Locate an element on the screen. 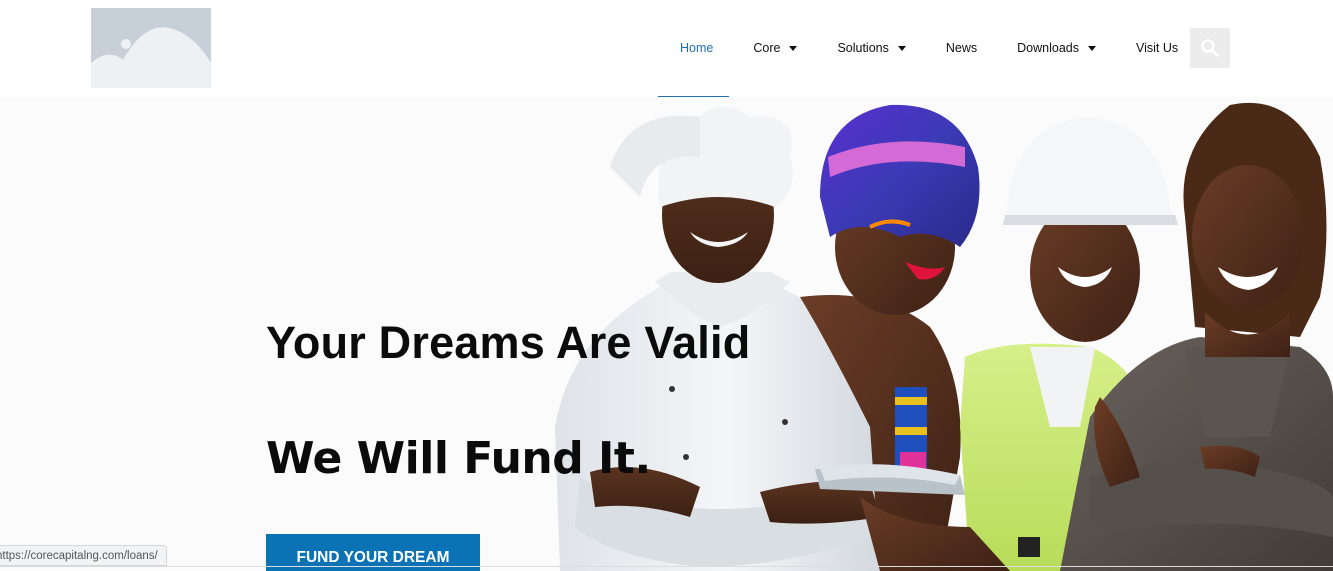 The height and width of the screenshot is (571, 1333). nav-item-label: News is located at coordinates (961, 48).